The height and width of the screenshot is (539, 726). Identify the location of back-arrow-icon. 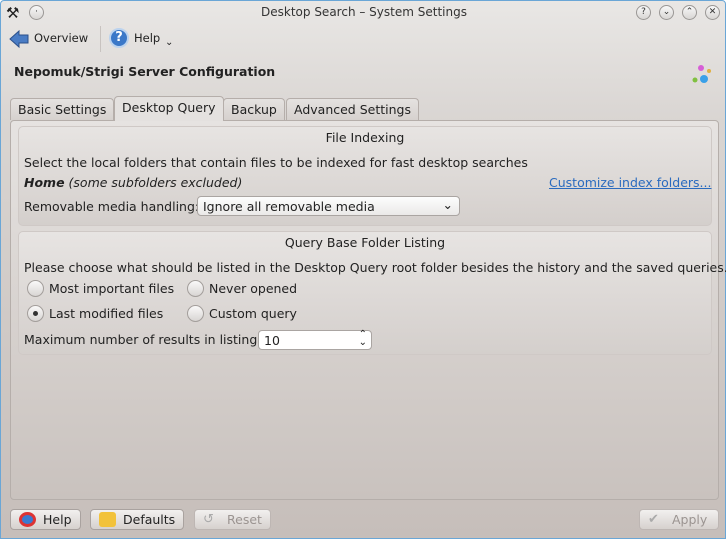
(19, 39).